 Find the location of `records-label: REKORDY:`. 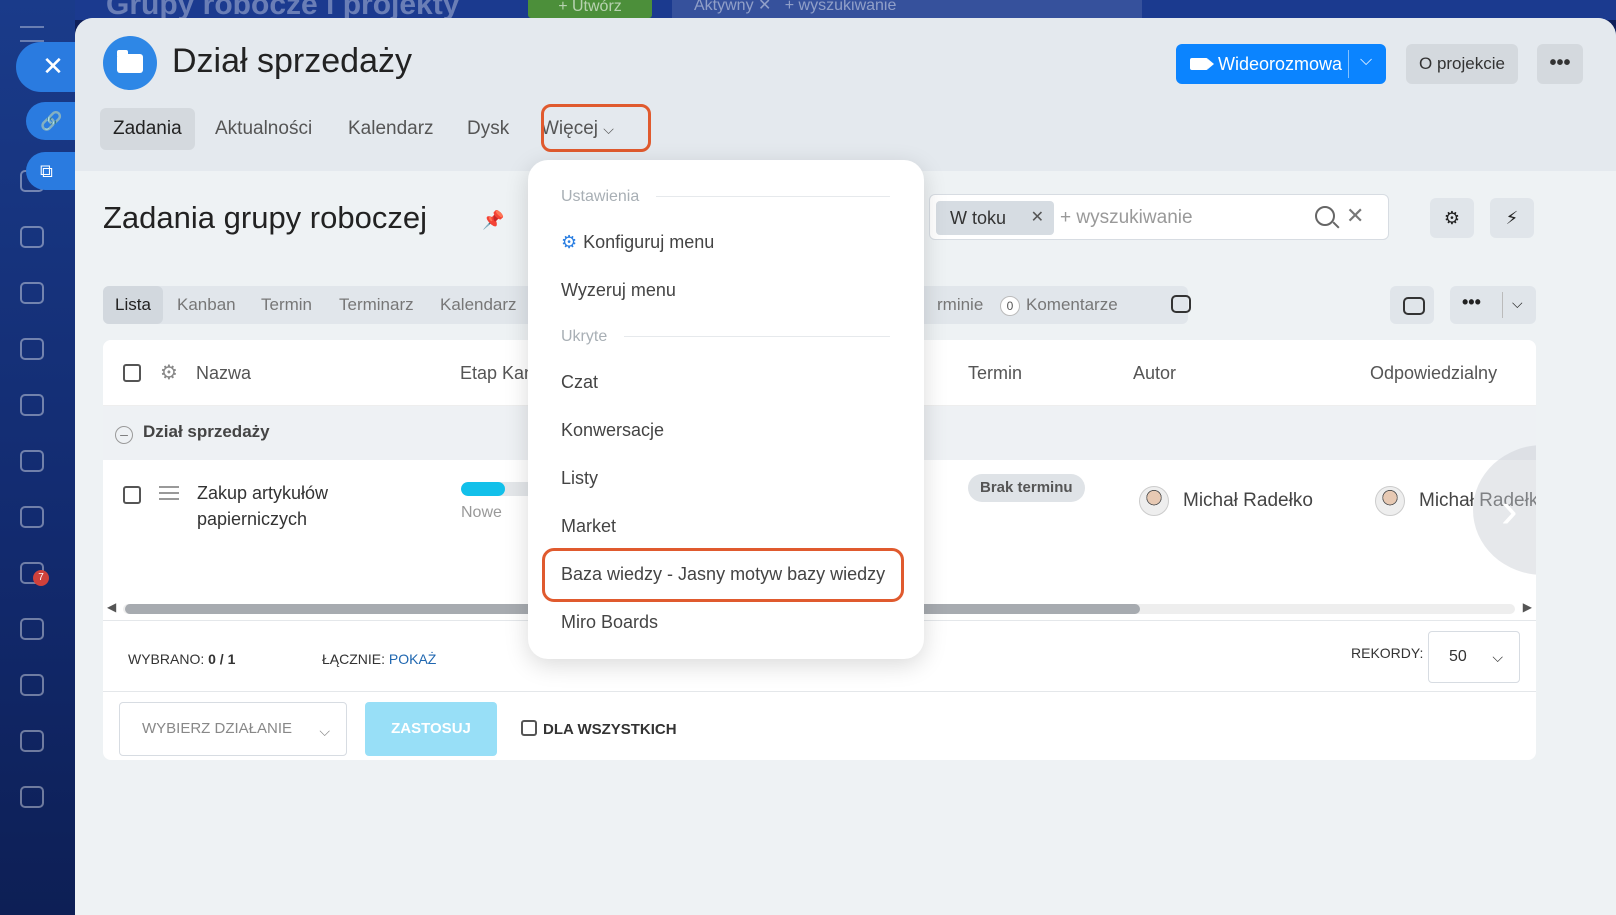

records-label: REKORDY: is located at coordinates (1387, 653).